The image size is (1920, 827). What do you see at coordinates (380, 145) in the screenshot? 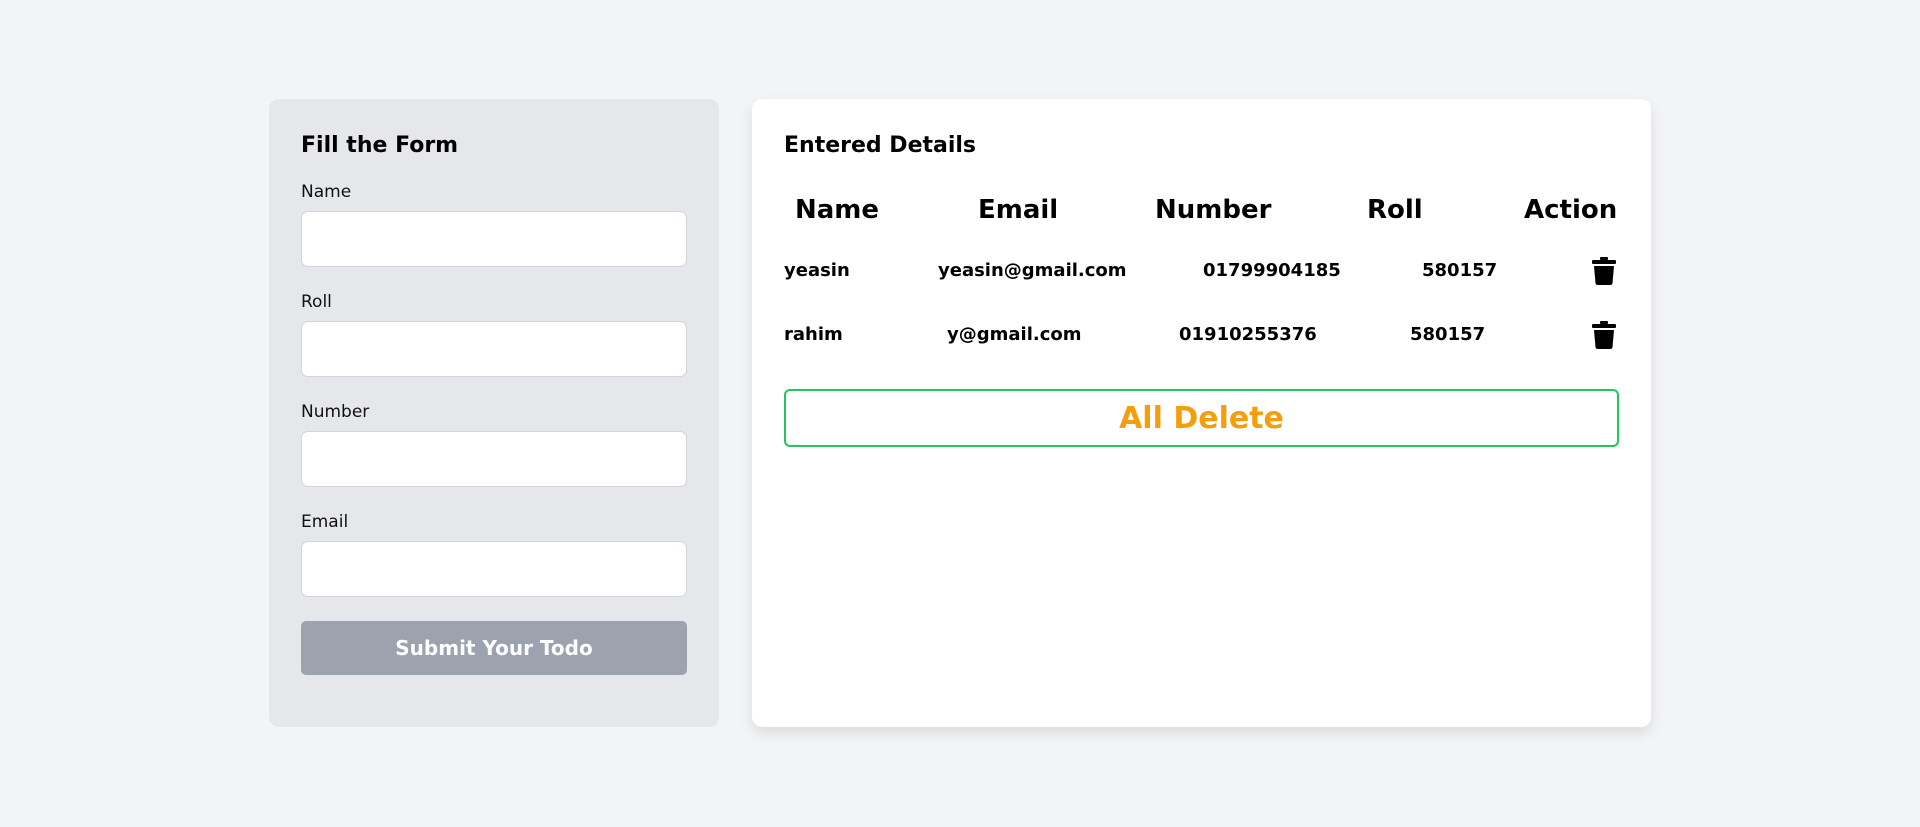
I see `form-title: Fill the Form` at bounding box center [380, 145].